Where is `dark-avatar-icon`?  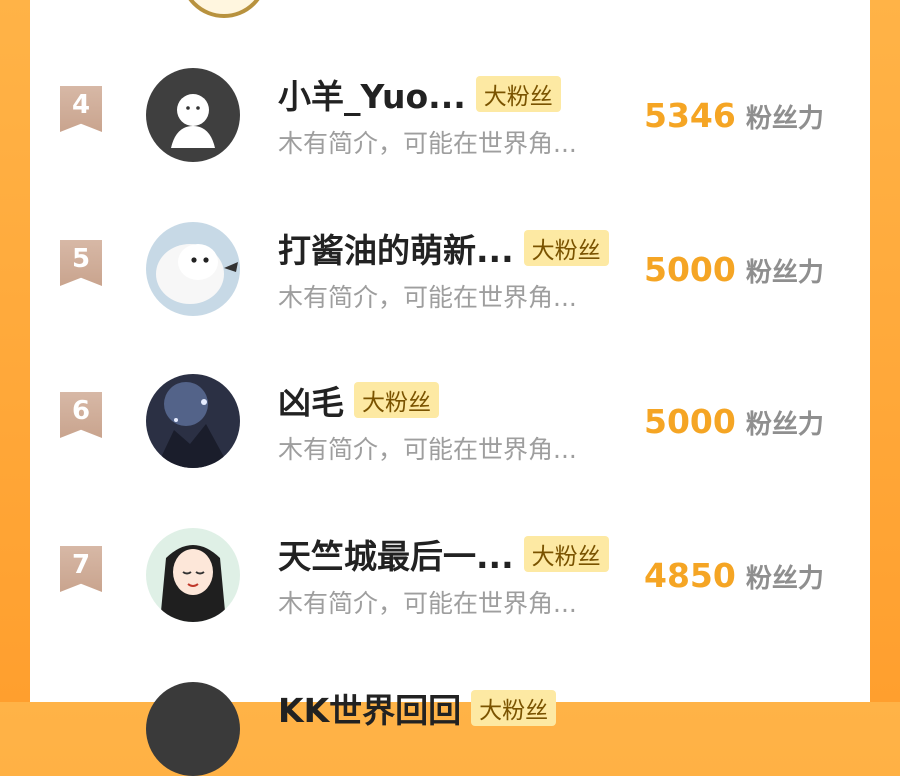 dark-avatar-icon is located at coordinates (193, 729).